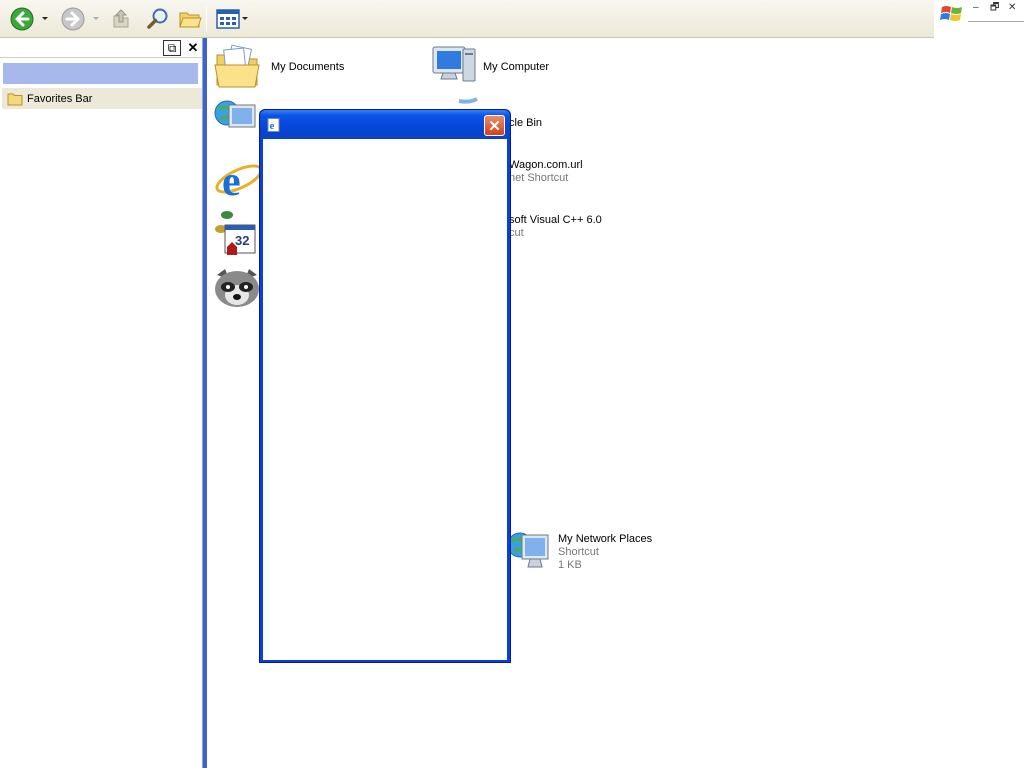  I want to click on file-item-internet-explorer: e, so click(238, 178).